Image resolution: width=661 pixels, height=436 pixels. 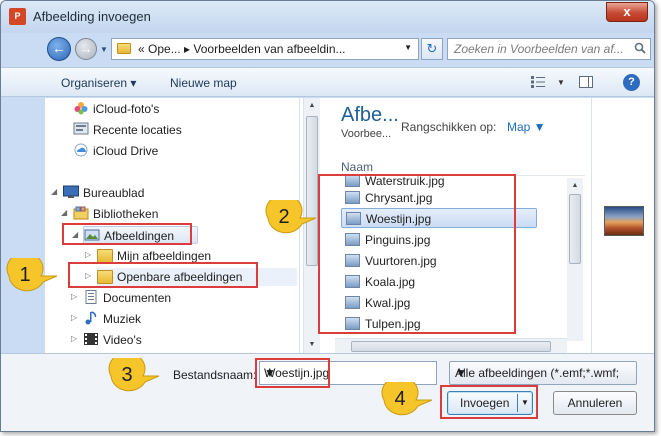 I want to click on photos-icon, so click(x=81, y=108).